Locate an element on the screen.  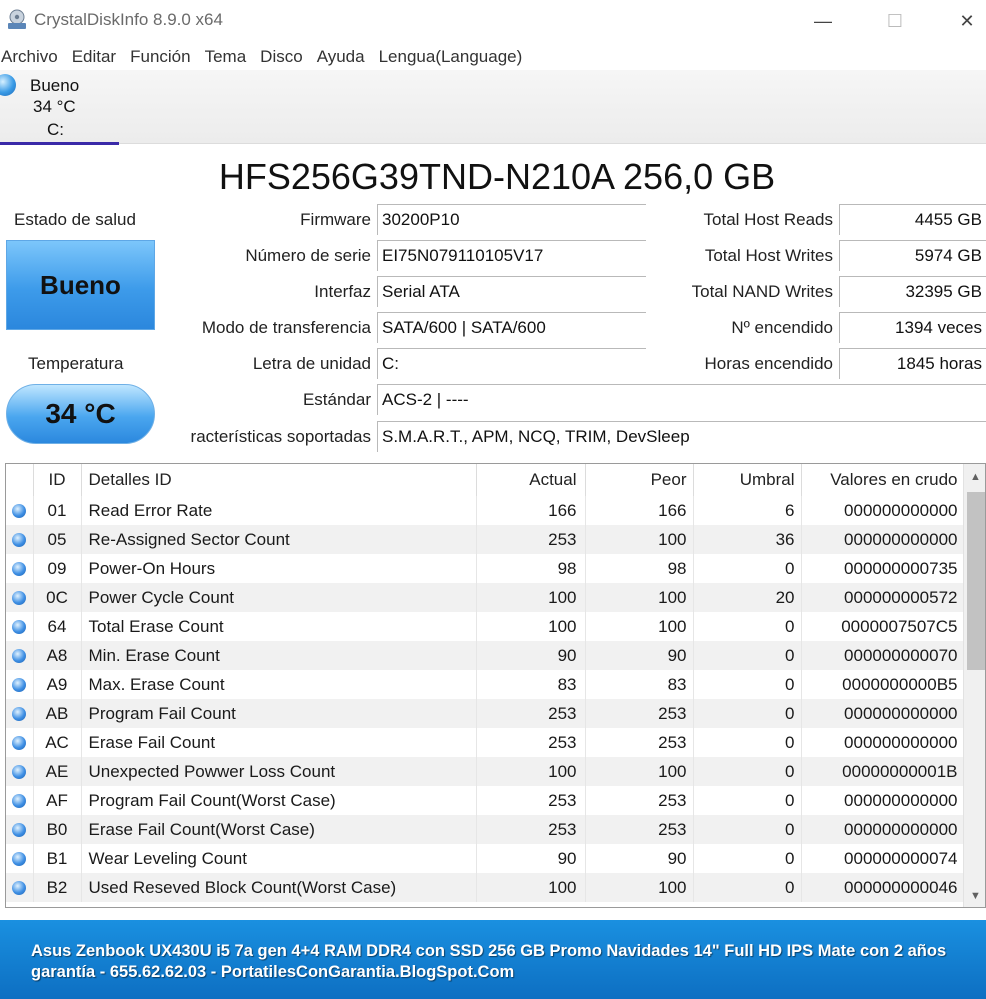
attribute-name: Min. Erase Count is located at coordinates (279, 655).